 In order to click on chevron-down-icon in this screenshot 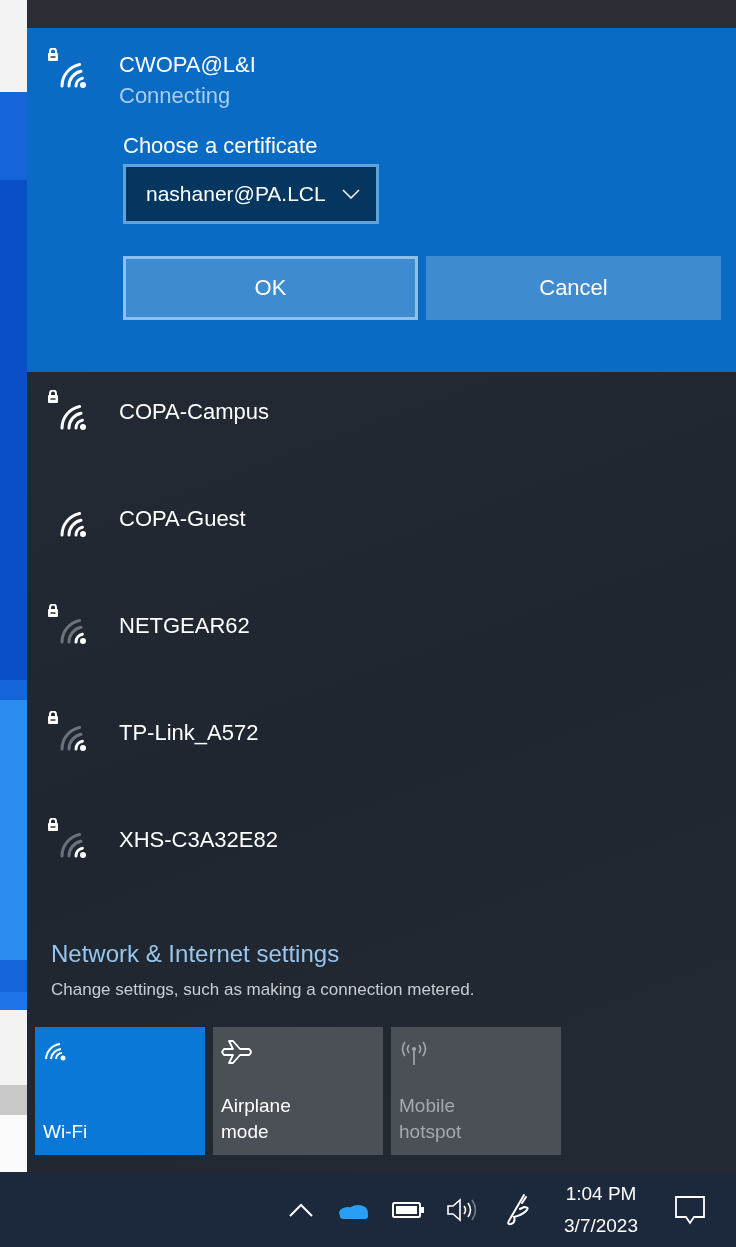, I will do `click(350, 194)`.